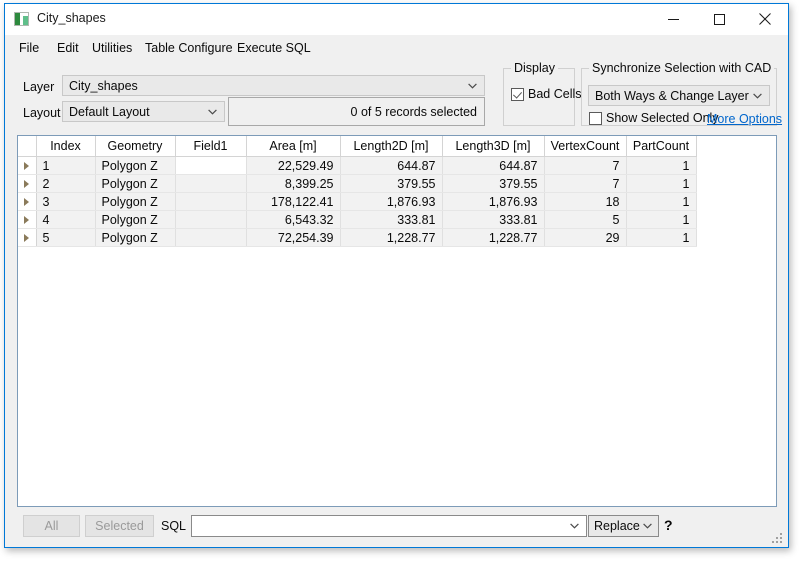  I want to click on minimize-icon, so click(673, 19).